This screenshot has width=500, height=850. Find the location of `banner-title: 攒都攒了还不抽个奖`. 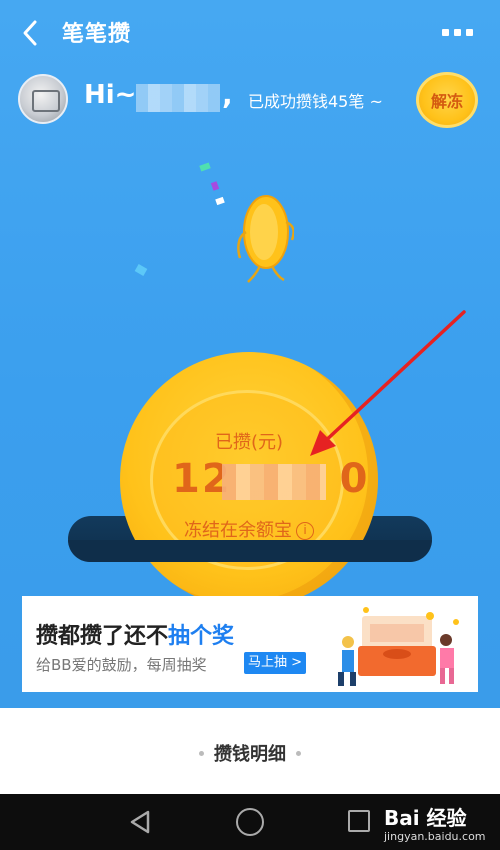

banner-title: 攒都攒了还不抽个奖 is located at coordinates (135, 634).